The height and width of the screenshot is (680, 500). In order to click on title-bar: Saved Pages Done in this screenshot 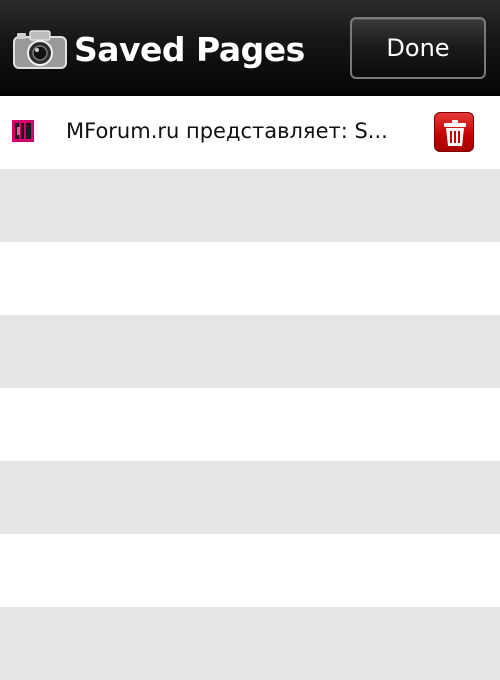, I will do `click(250, 48)`.